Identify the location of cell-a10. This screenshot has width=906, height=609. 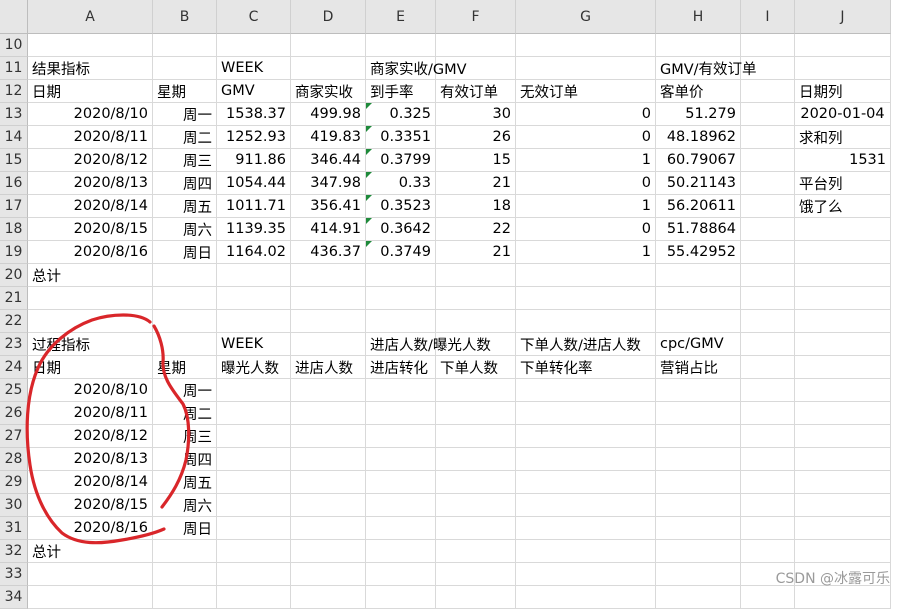
(90, 45).